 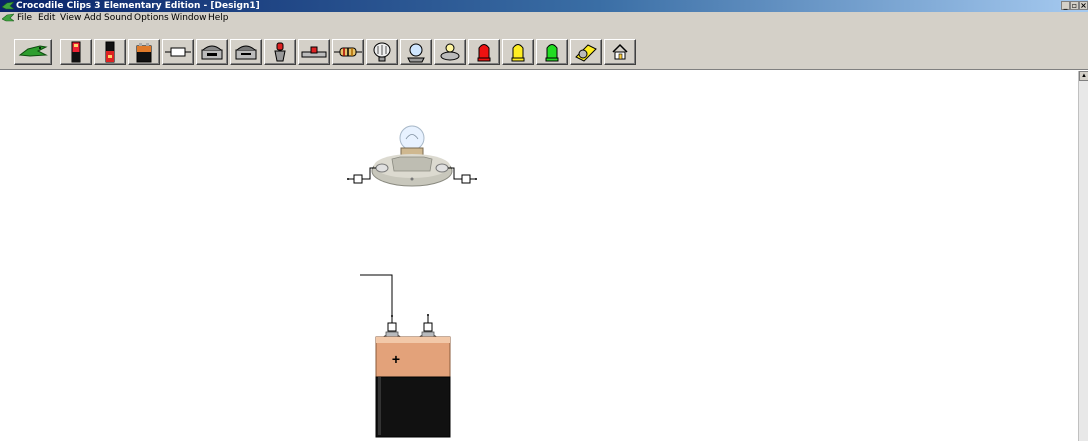 What do you see at coordinates (24, 18) in the screenshot?
I see `menu-file: File` at bounding box center [24, 18].